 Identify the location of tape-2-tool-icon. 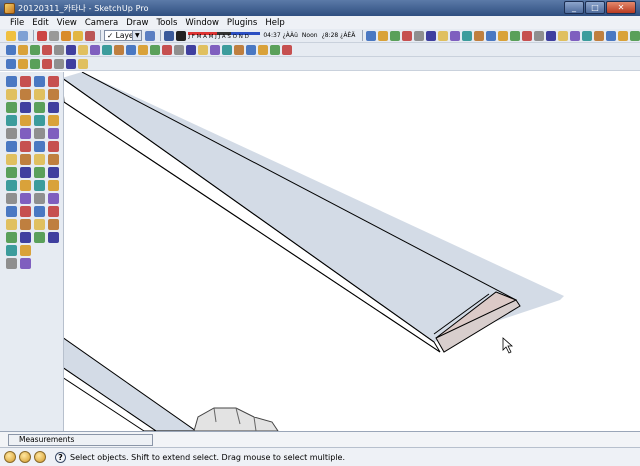
(39, 133).